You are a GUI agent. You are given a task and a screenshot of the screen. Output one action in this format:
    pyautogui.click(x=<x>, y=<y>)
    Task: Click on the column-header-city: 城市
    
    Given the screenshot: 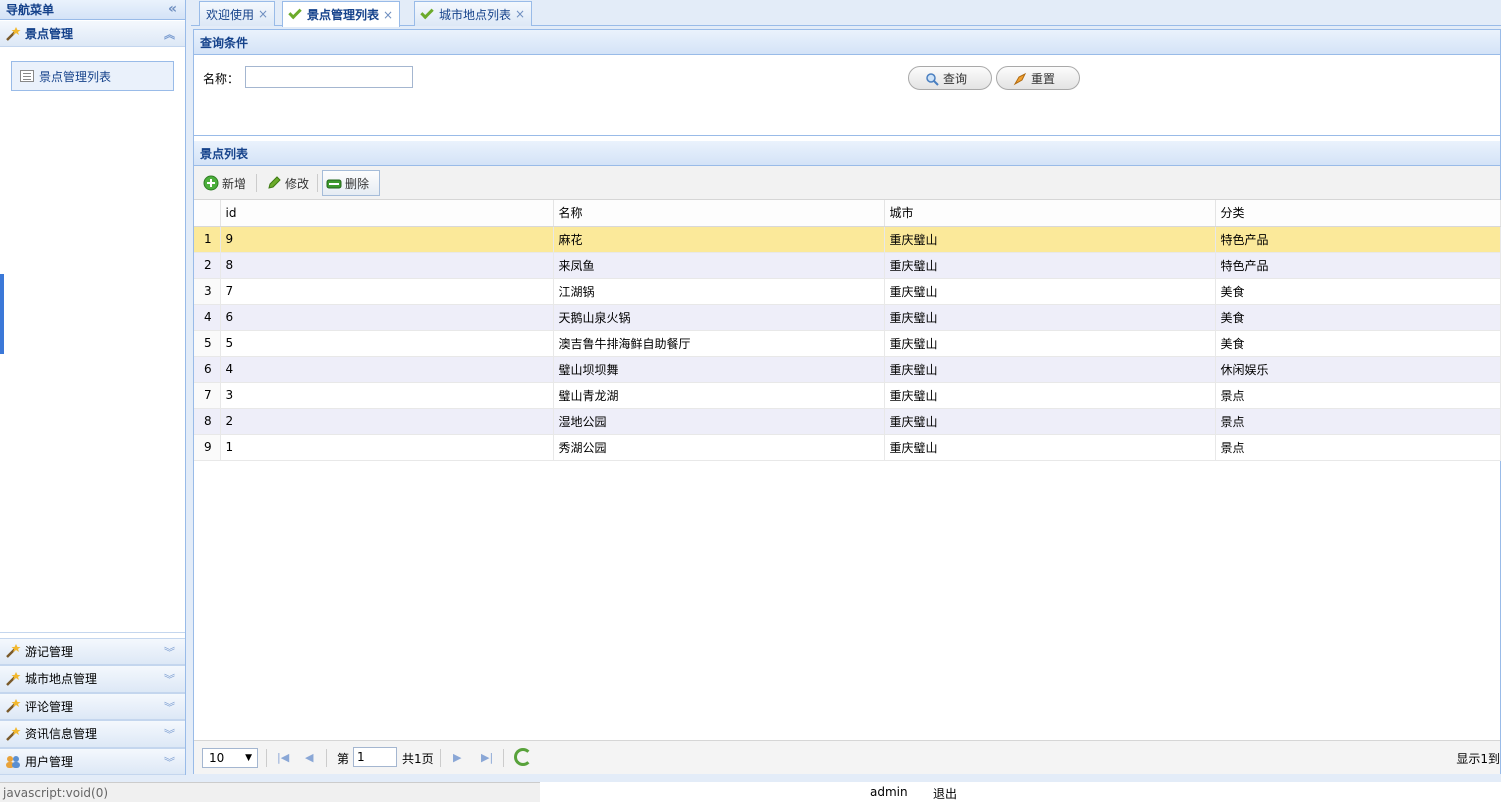 What is the action you would take?
    pyautogui.click(x=1050, y=213)
    